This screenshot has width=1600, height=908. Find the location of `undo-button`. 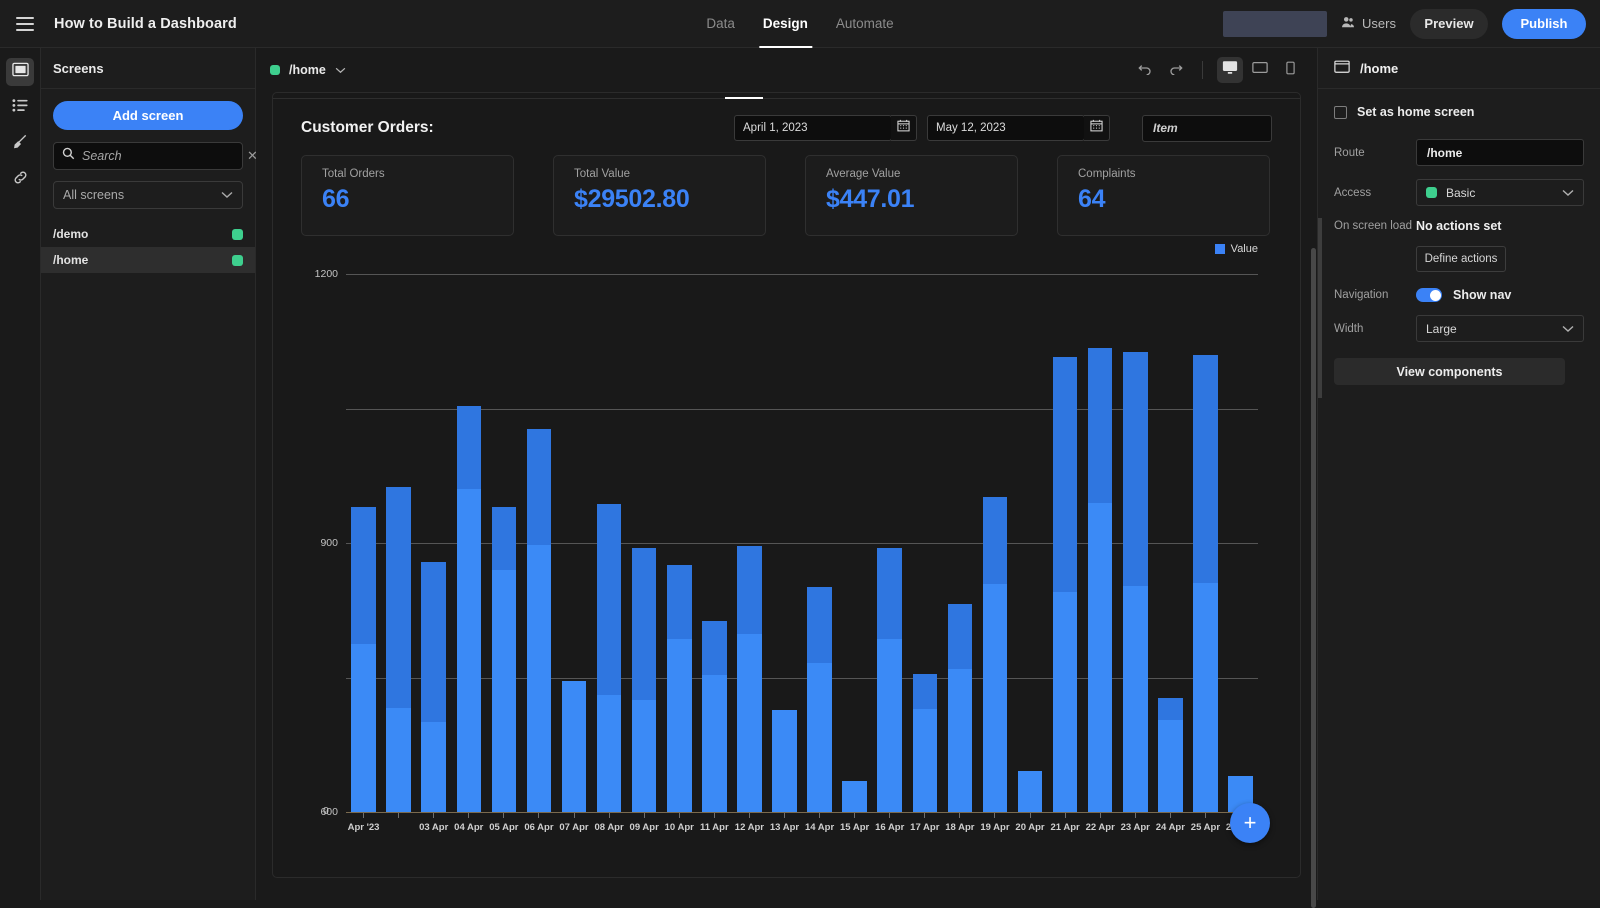

undo-button is located at coordinates (1145, 70).